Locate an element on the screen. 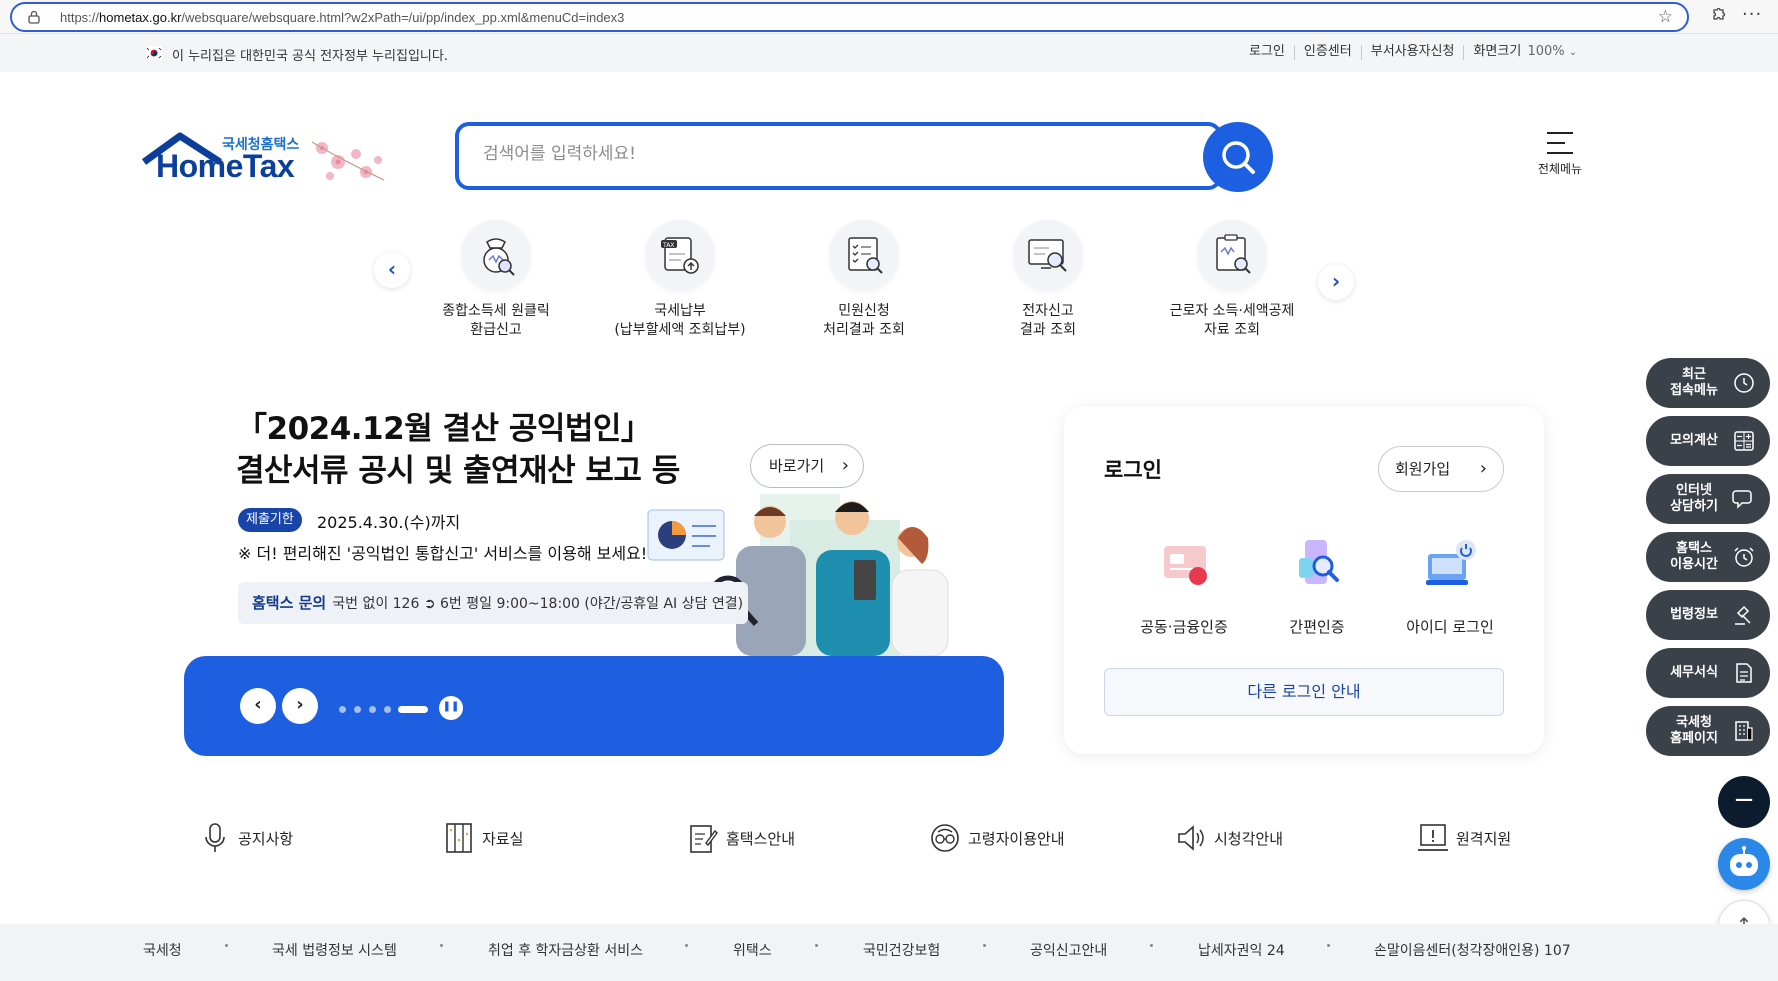 The height and width of the screenshot is (981, 1778). document-edit-icon is located at coordinates (704, 839).